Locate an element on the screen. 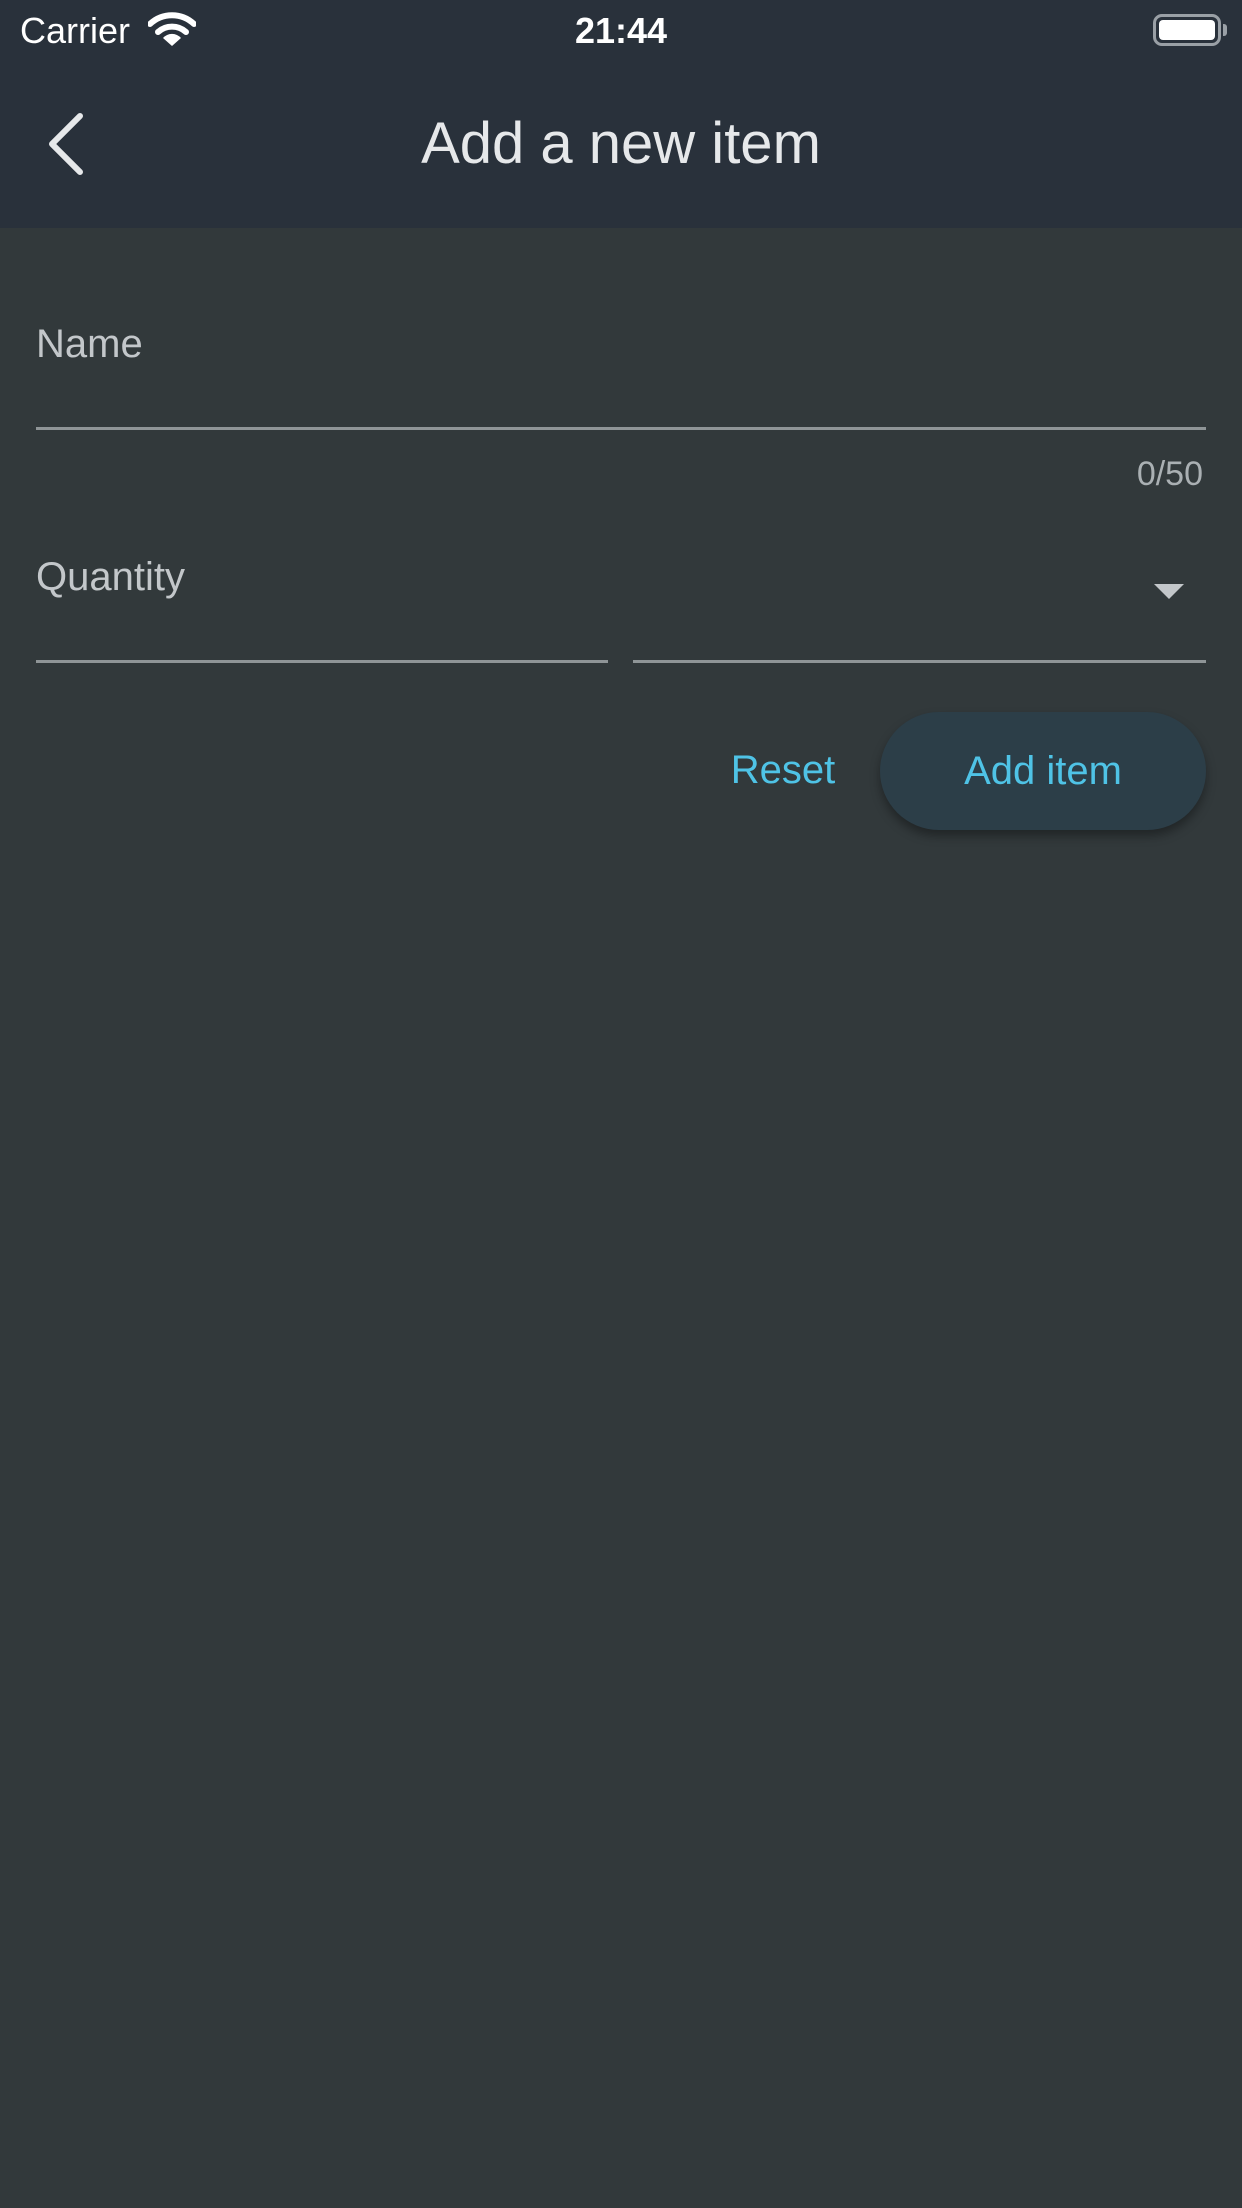 The height and width of the screenshot is (2208, 1242). name-input is located at coordinates (623, 393).